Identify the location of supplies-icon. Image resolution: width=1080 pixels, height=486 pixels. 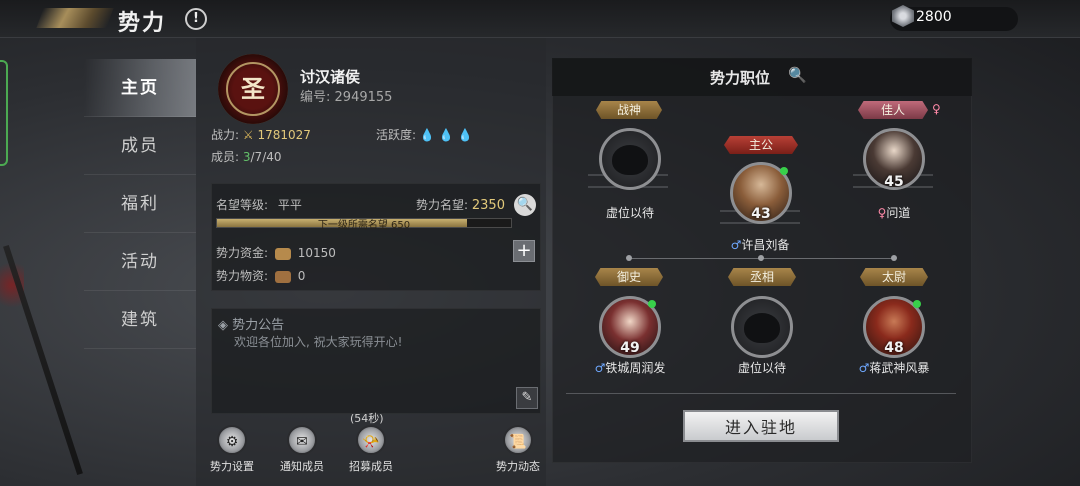
(282, 276).